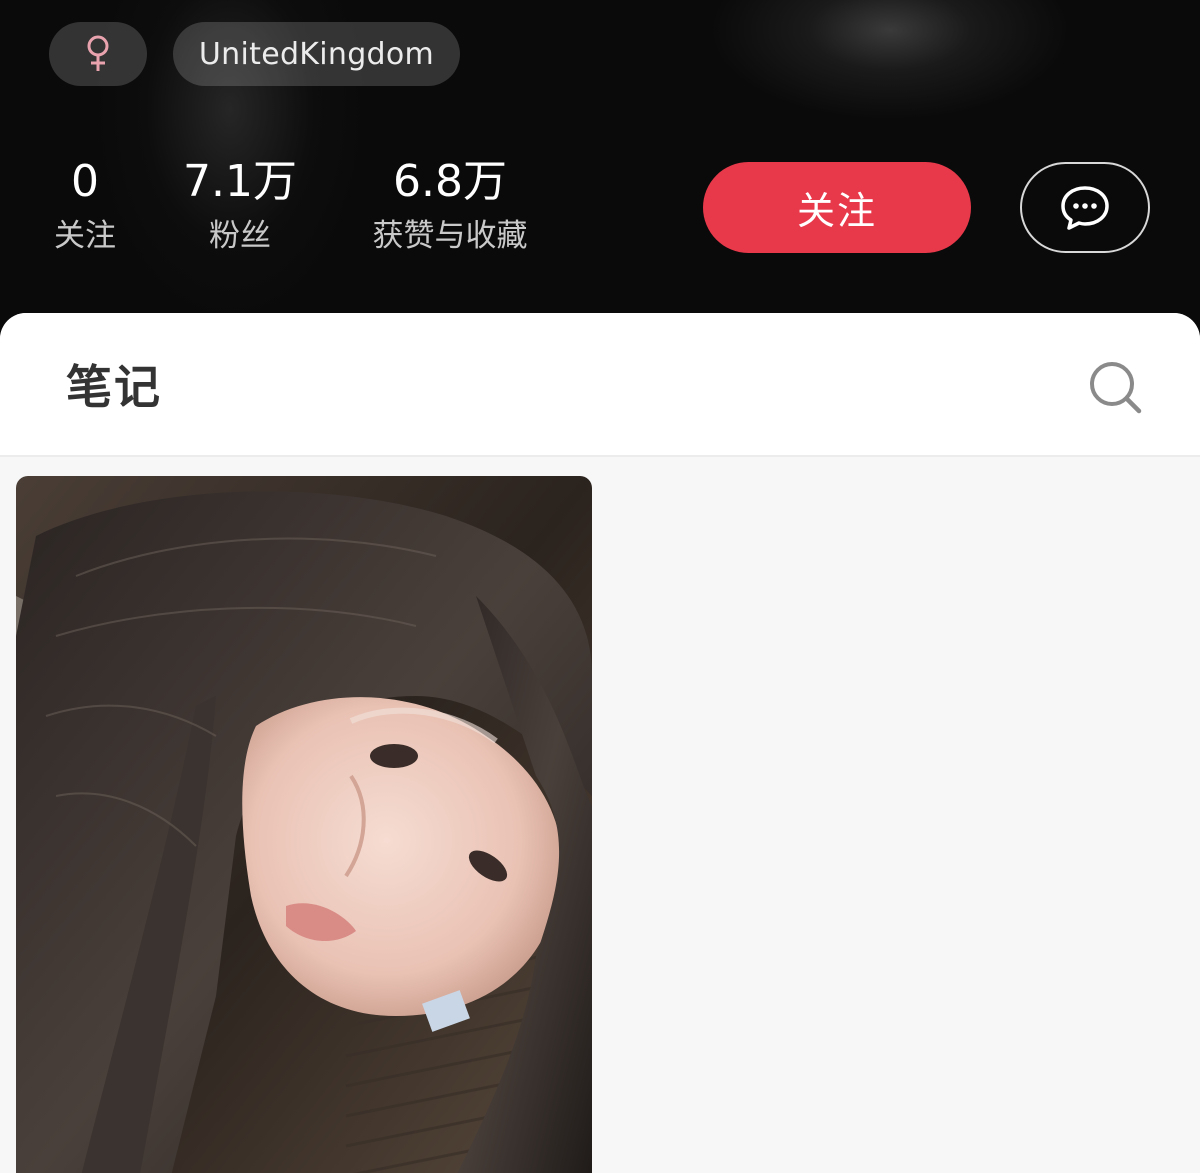  I want to click on fans-count: 7.1万, so click(240, 181).